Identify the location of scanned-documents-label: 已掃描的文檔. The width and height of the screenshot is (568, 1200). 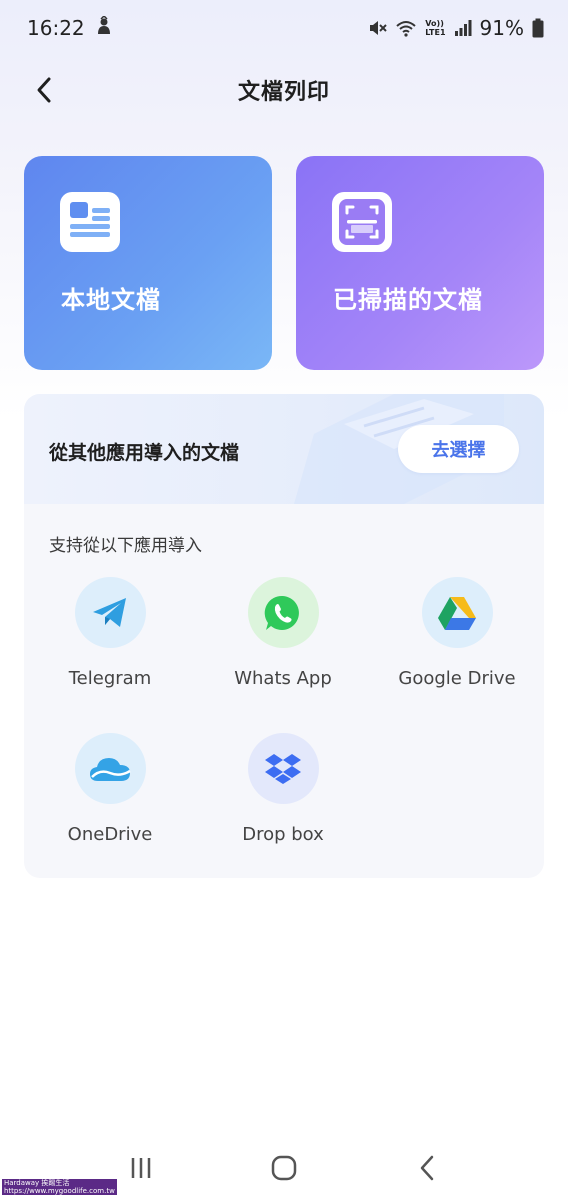
(408, 300).